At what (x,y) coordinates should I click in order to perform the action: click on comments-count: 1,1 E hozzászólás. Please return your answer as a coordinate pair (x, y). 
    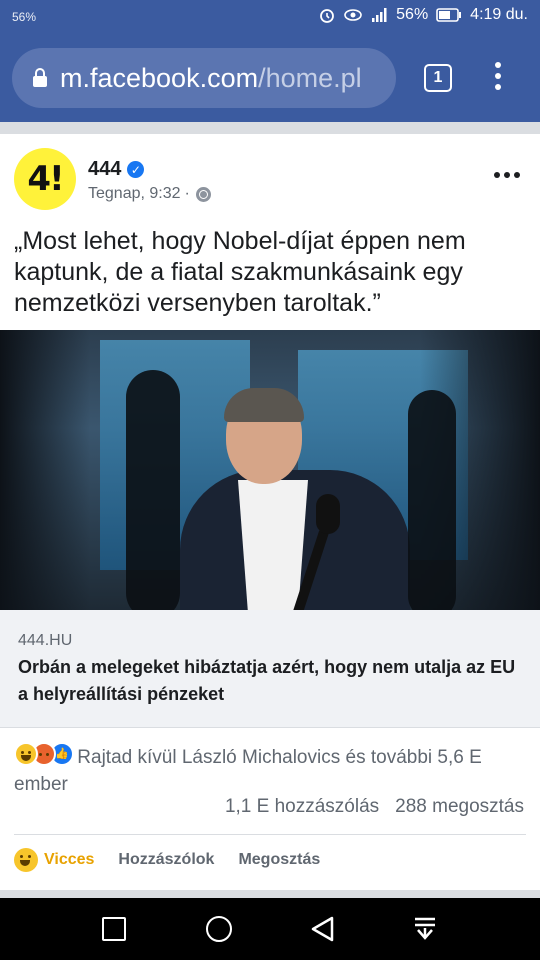
    Looking at the image, I should click on (302, 807).